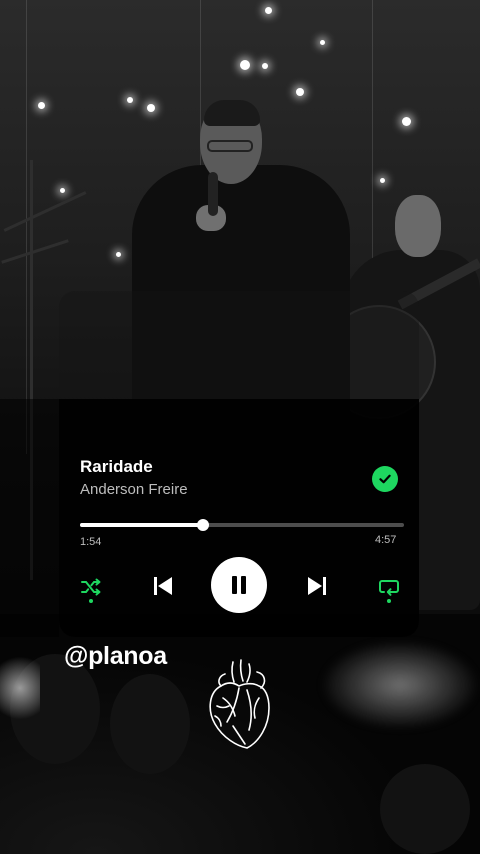 The image size is (480, 854). Describe the element at coordinates (213, 194) in the screenshot. I see `microphone` at that location.